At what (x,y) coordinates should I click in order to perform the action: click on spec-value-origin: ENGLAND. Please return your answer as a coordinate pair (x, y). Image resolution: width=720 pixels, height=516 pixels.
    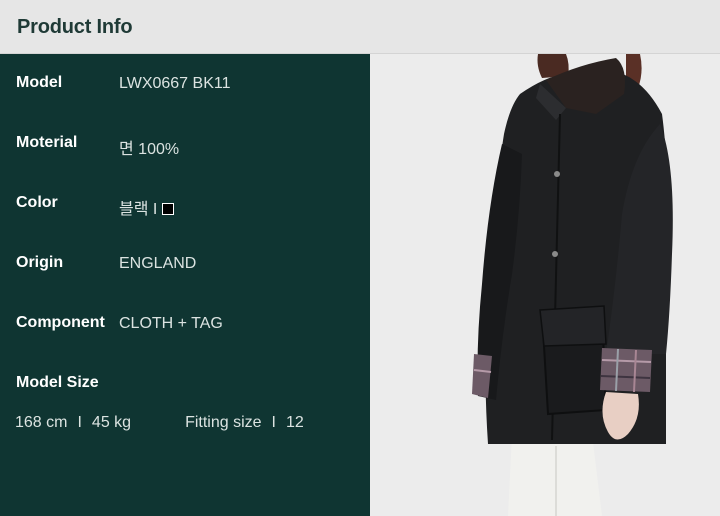
    Looking at the image, I should click on (158, 263).